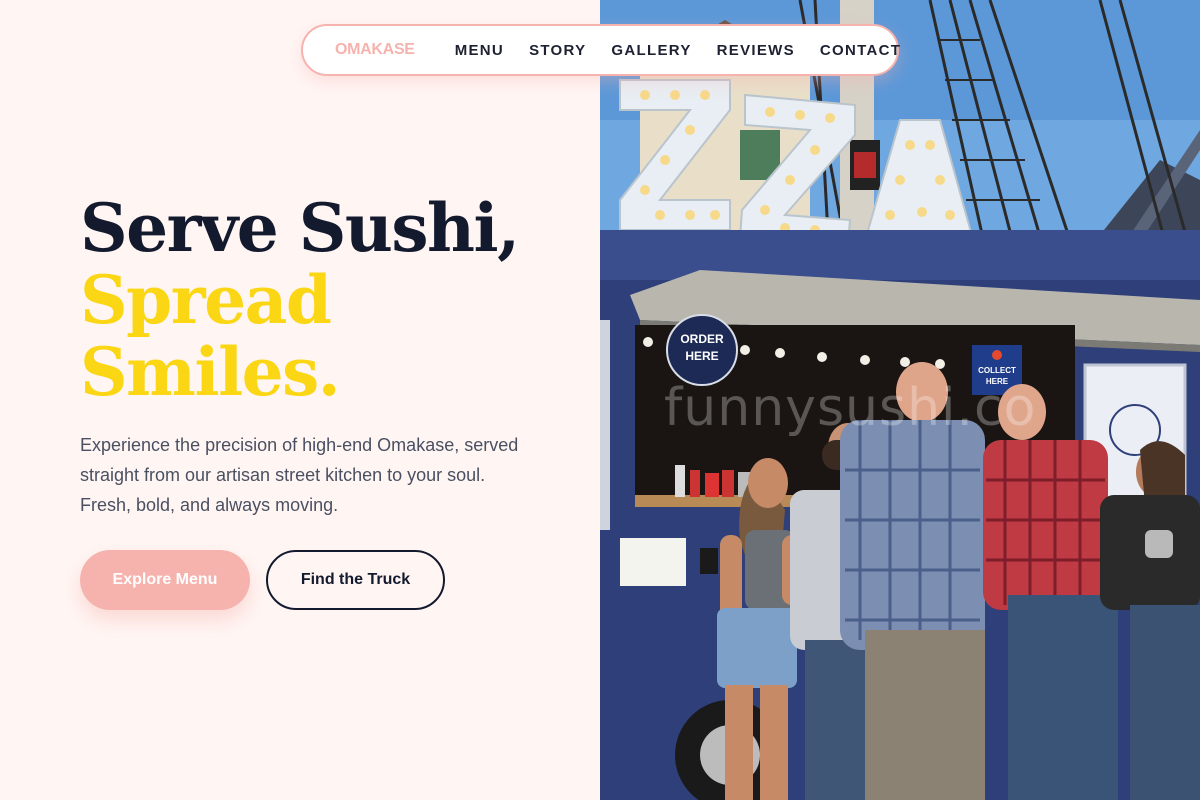  What do you see at coordinates (165, 580) in the screenshot?
I see `explore-menu-button: Explore Menu` at bounding box center [165, 580].